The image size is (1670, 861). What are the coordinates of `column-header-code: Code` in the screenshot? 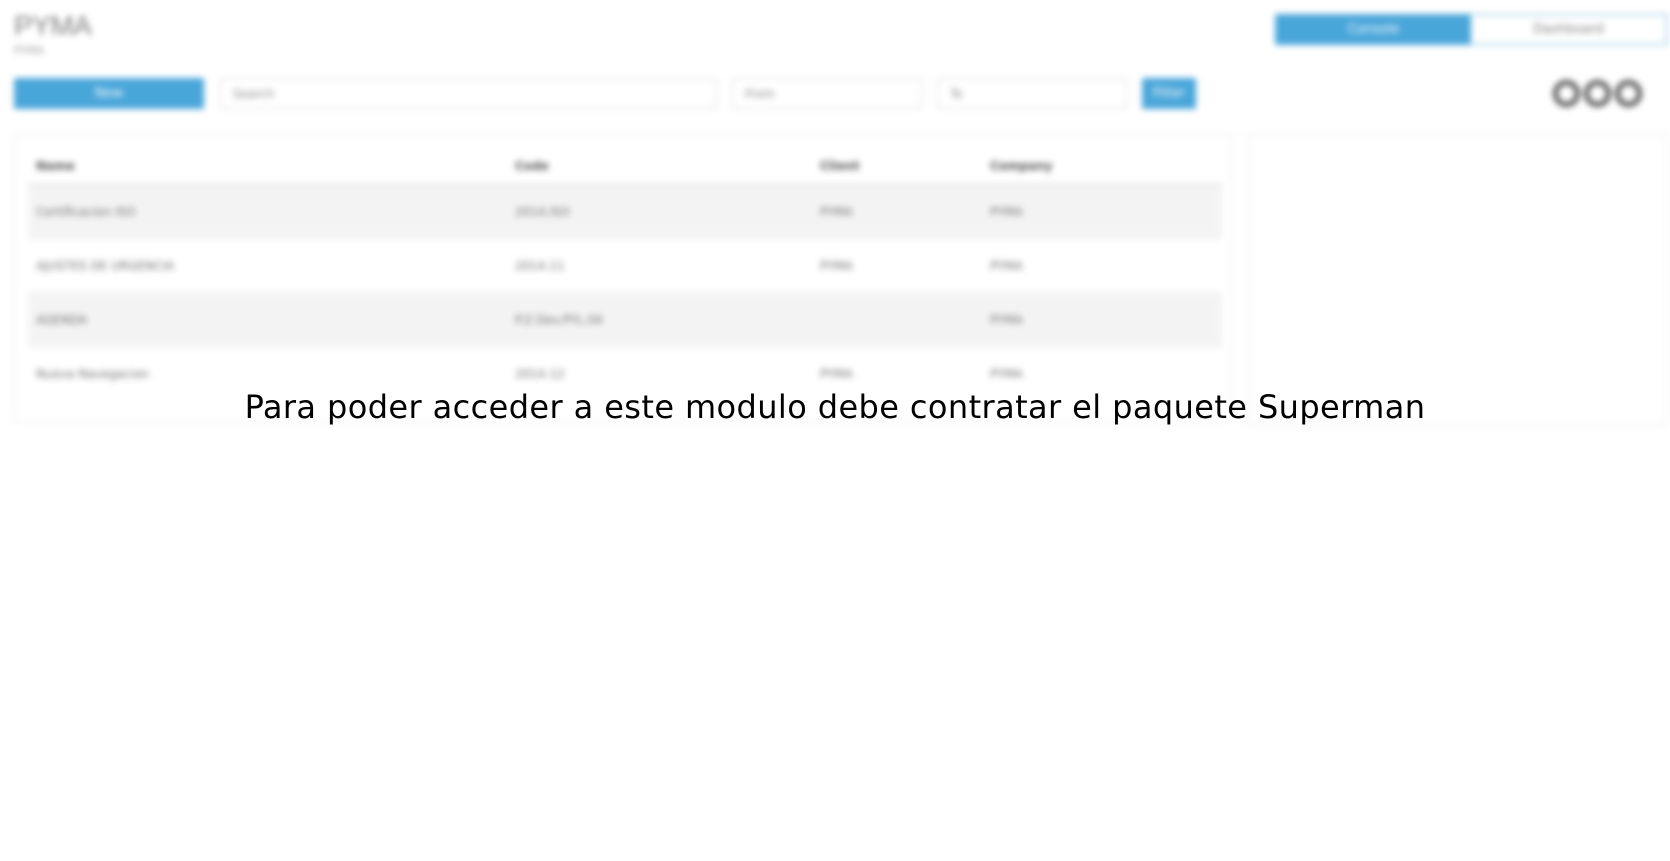 It's located at (659, 166).